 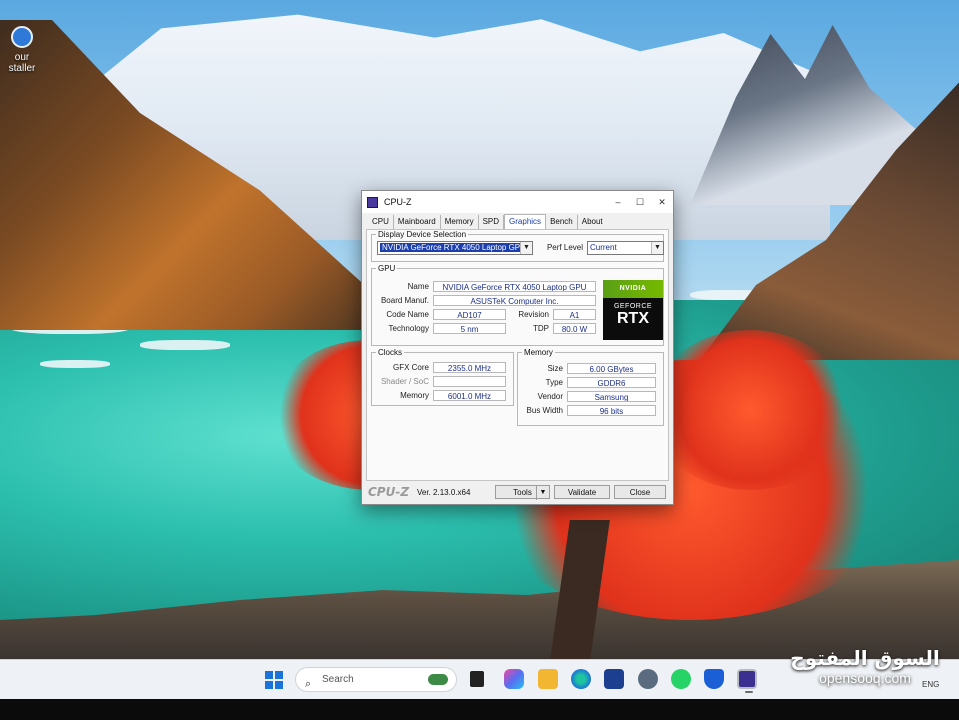 I want to click on device-select: NVIDIA GeForce RTX 4050 Laptop GPU ▼, so click(x=455, y=248).